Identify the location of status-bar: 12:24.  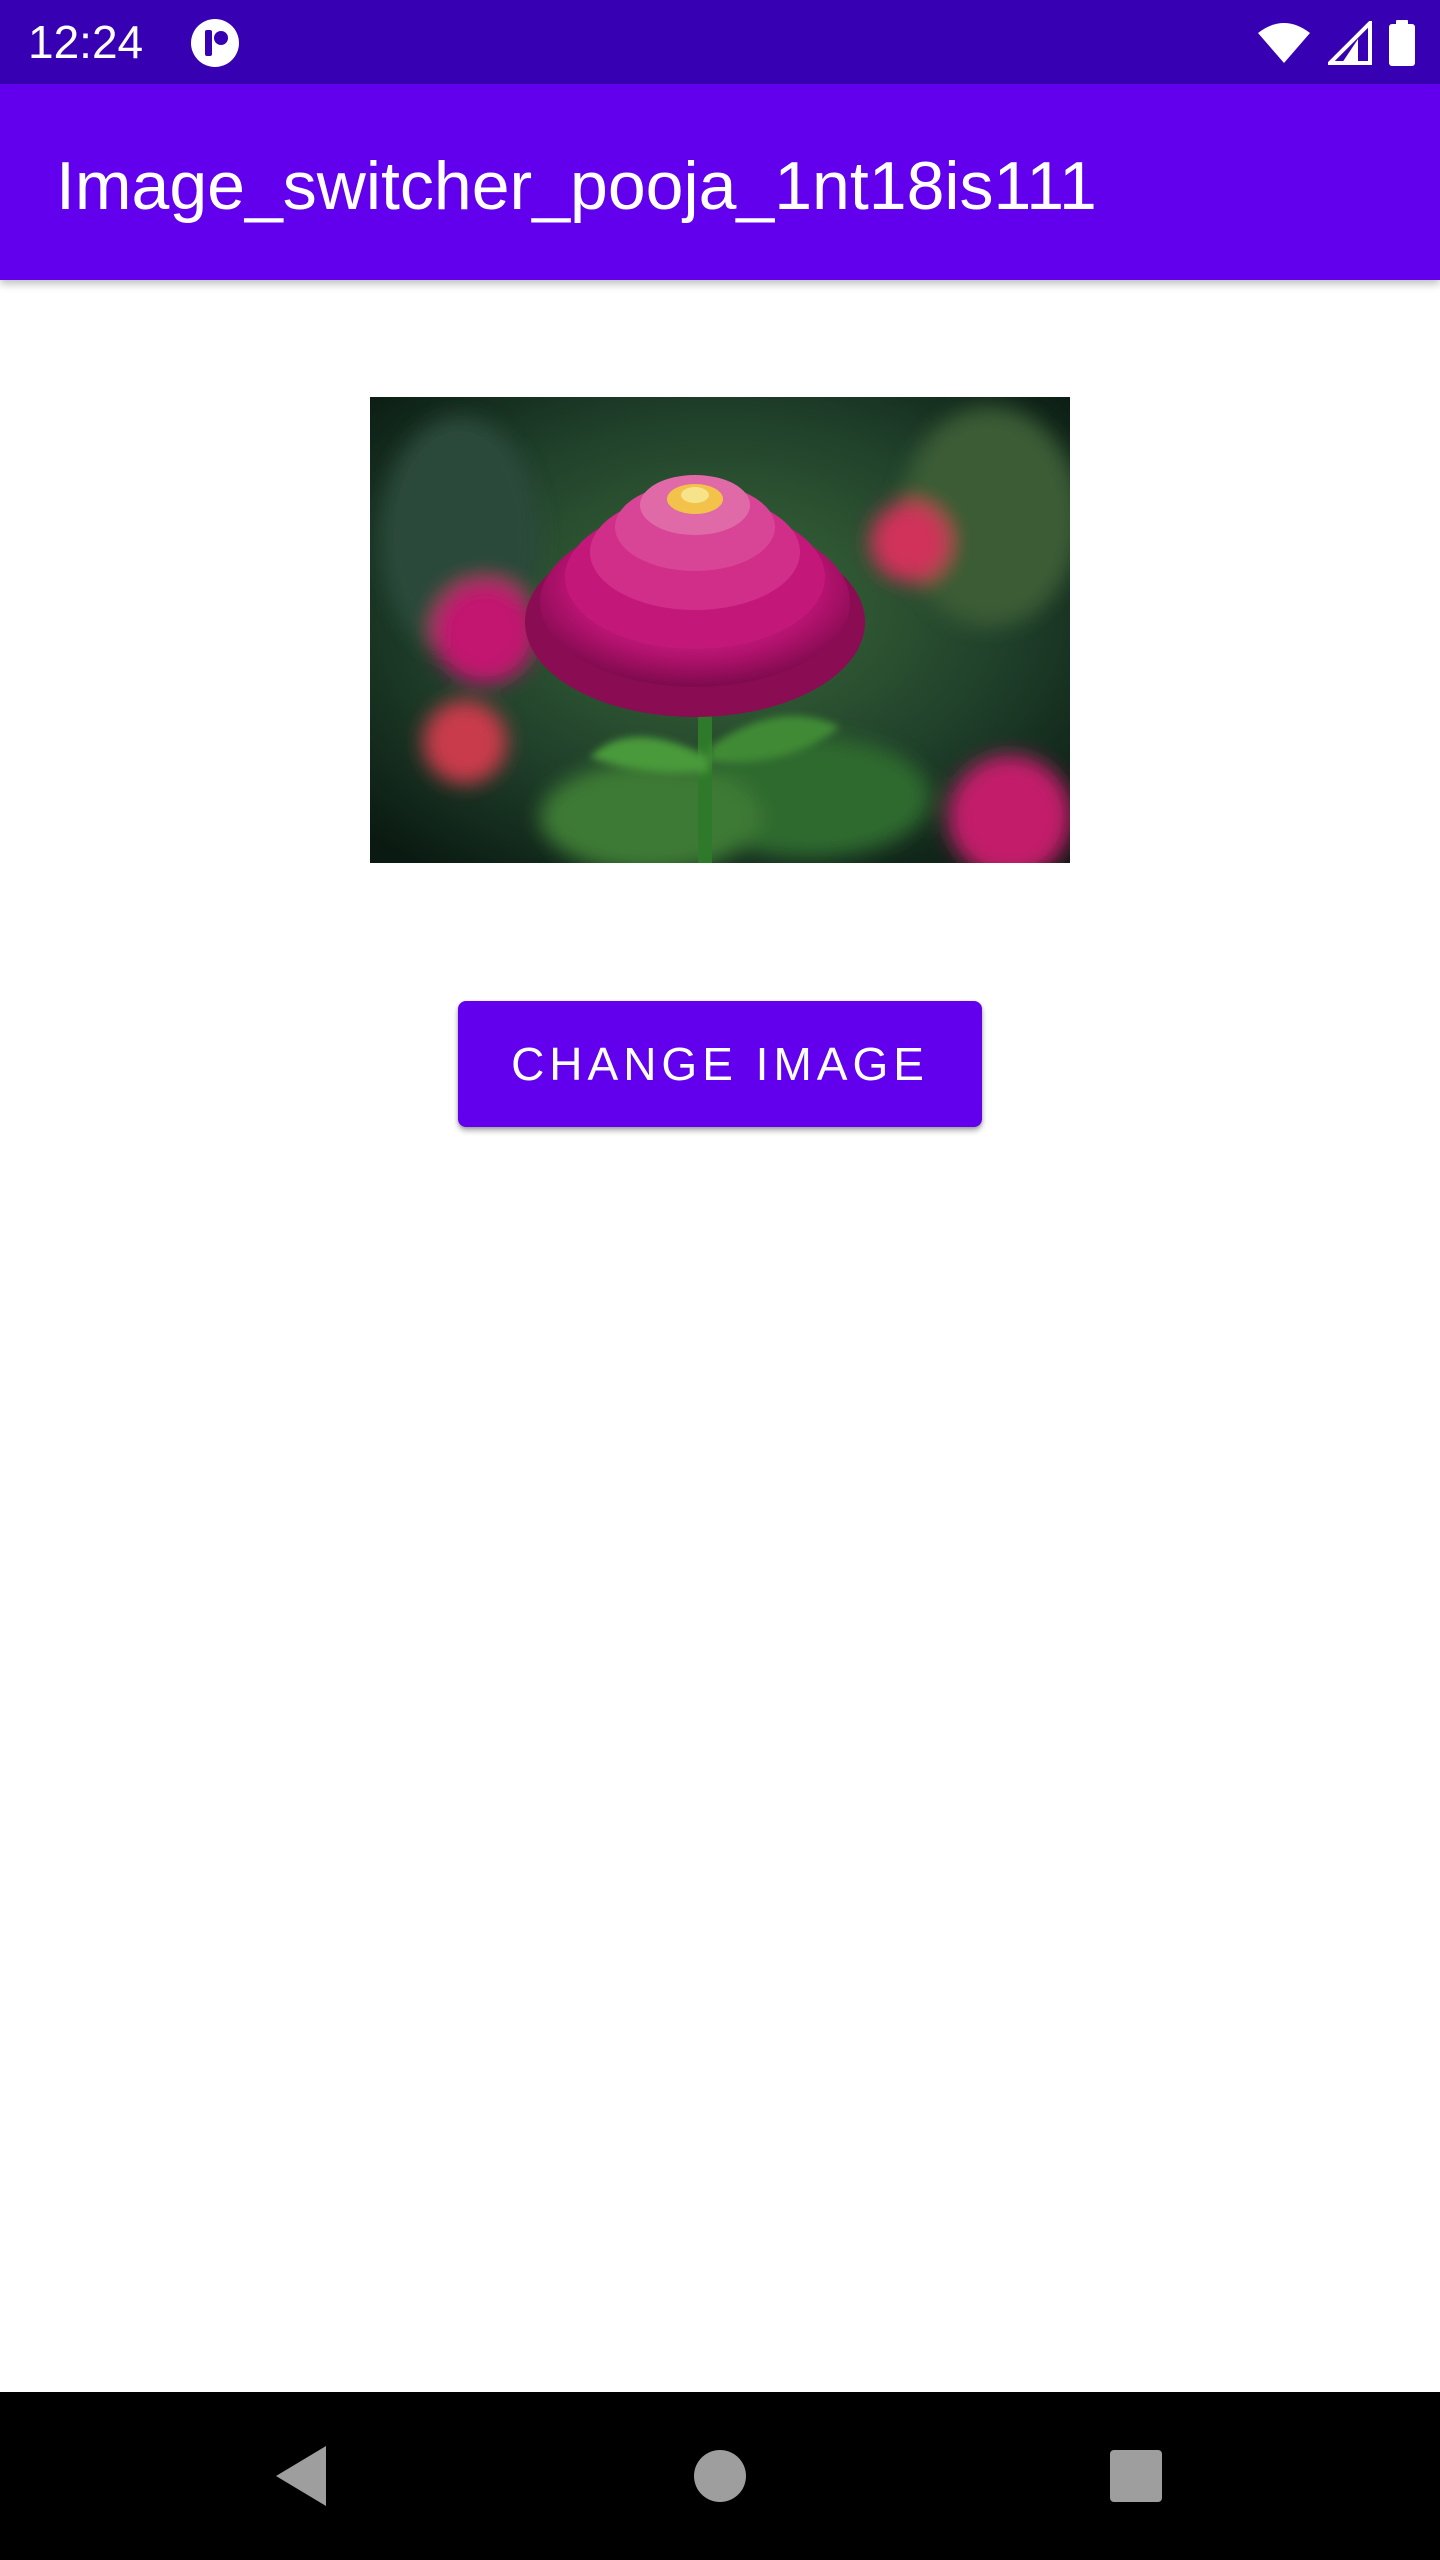
(720, 42).